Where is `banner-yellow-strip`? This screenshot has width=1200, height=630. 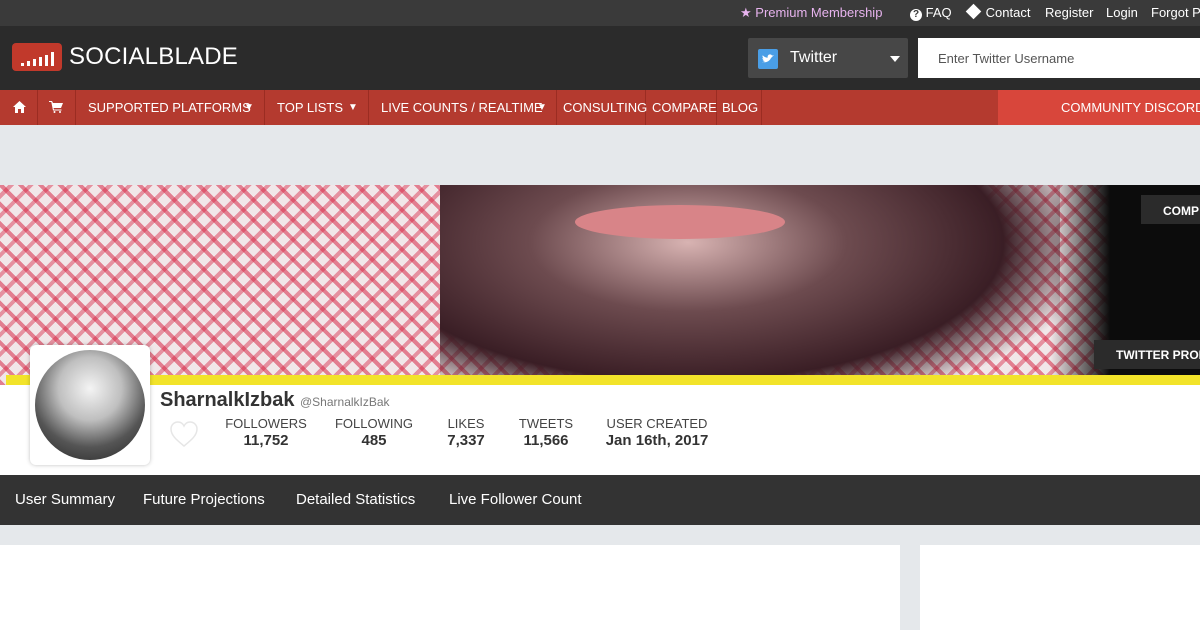
banner-yellow-strip is located at coordinates (603, 380).